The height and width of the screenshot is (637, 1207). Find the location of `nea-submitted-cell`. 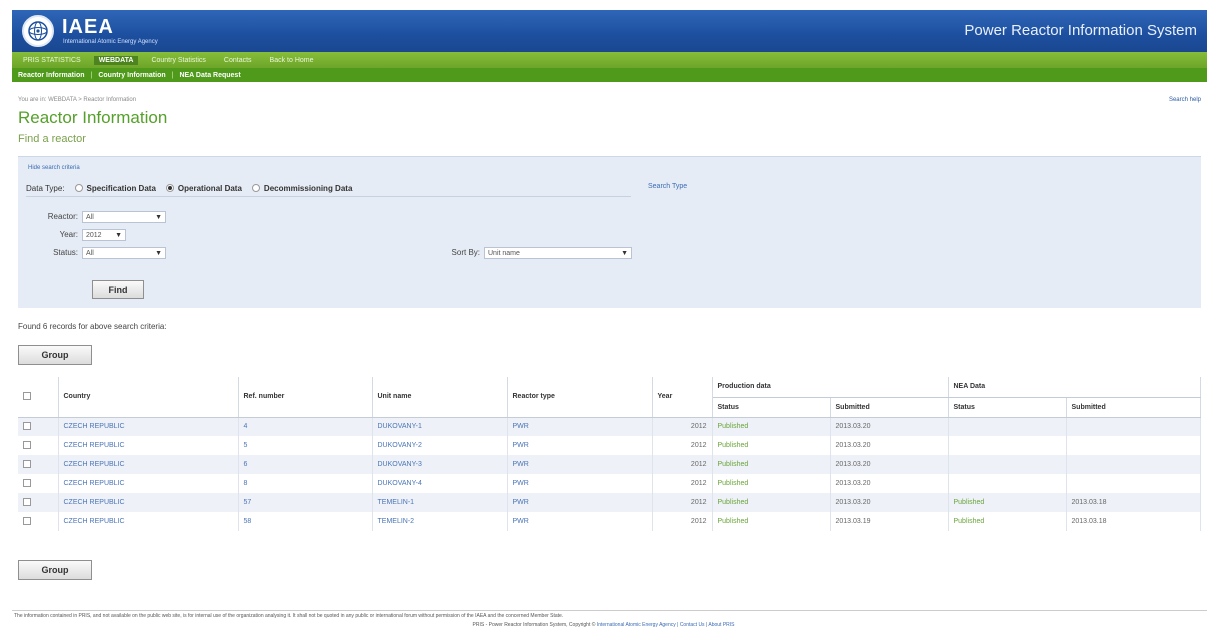

nea-submitted-cell is located at coordinates (1133, 445).